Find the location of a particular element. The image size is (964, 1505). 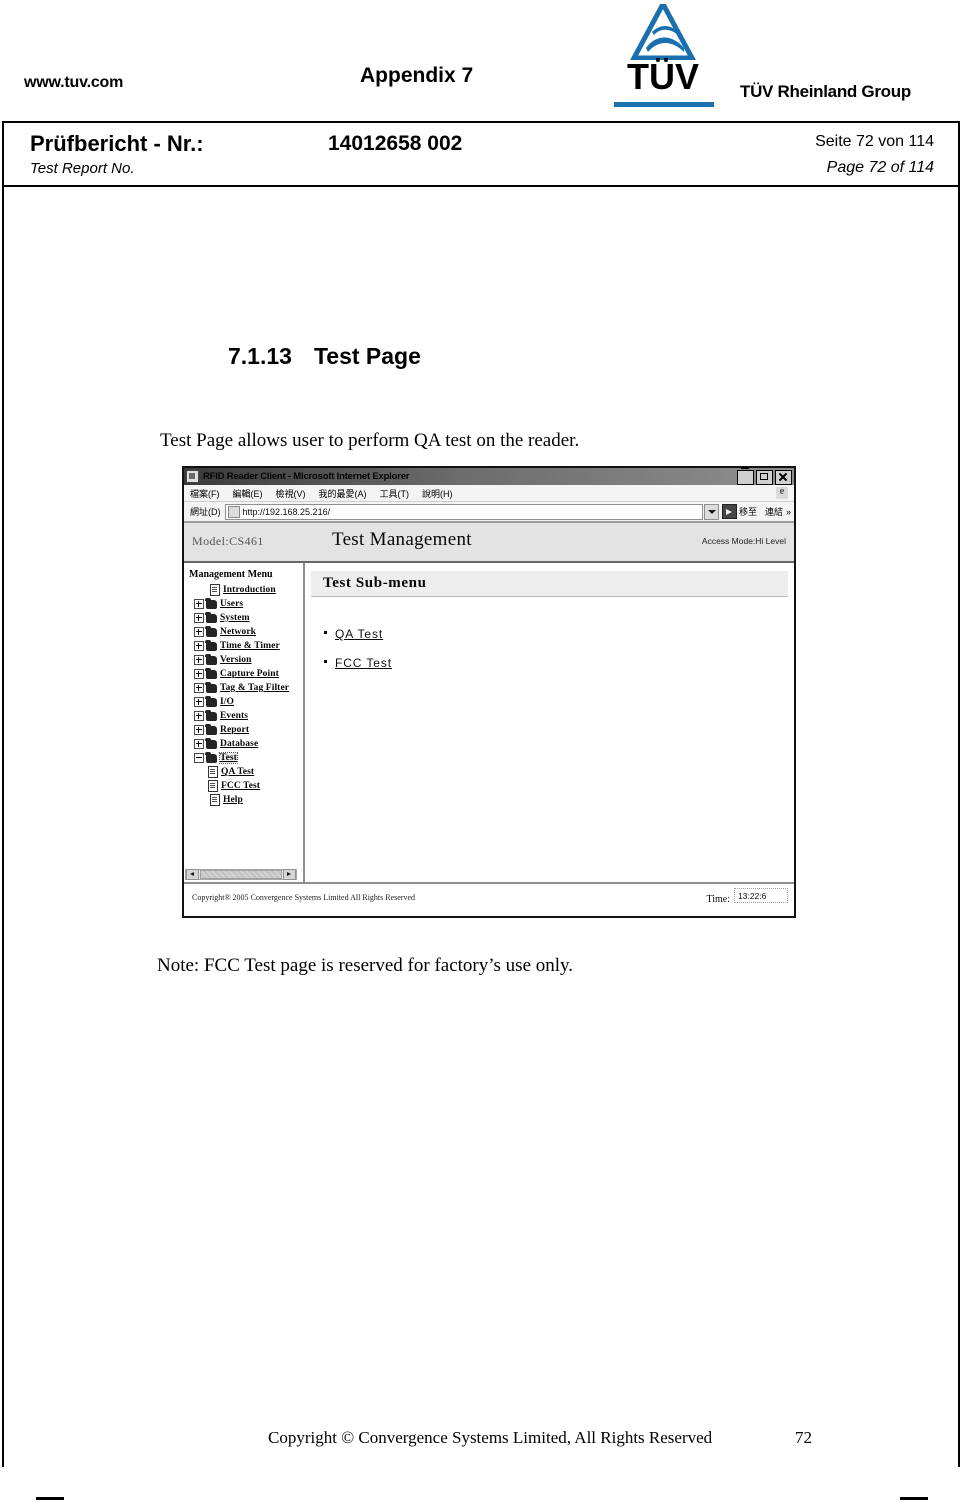

menu-item-tools: 工具(T) is located at coordinates (395, 493).